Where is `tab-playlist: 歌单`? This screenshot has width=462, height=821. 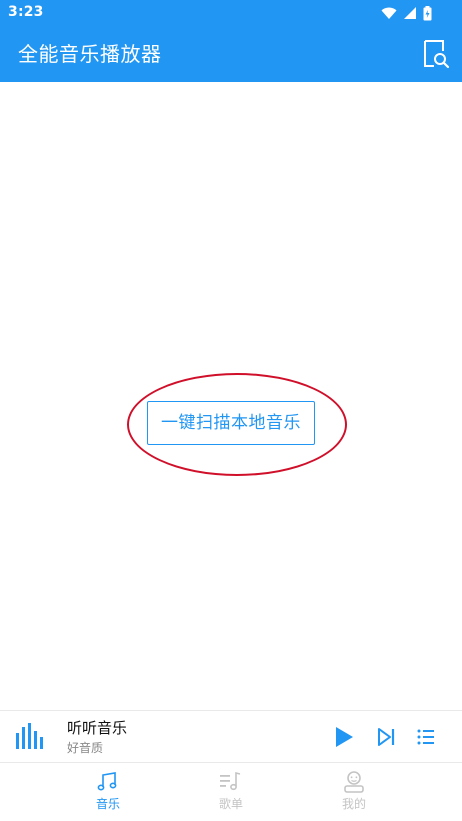 tab-playlist: 歌单 is located at coordinates (231, 791).